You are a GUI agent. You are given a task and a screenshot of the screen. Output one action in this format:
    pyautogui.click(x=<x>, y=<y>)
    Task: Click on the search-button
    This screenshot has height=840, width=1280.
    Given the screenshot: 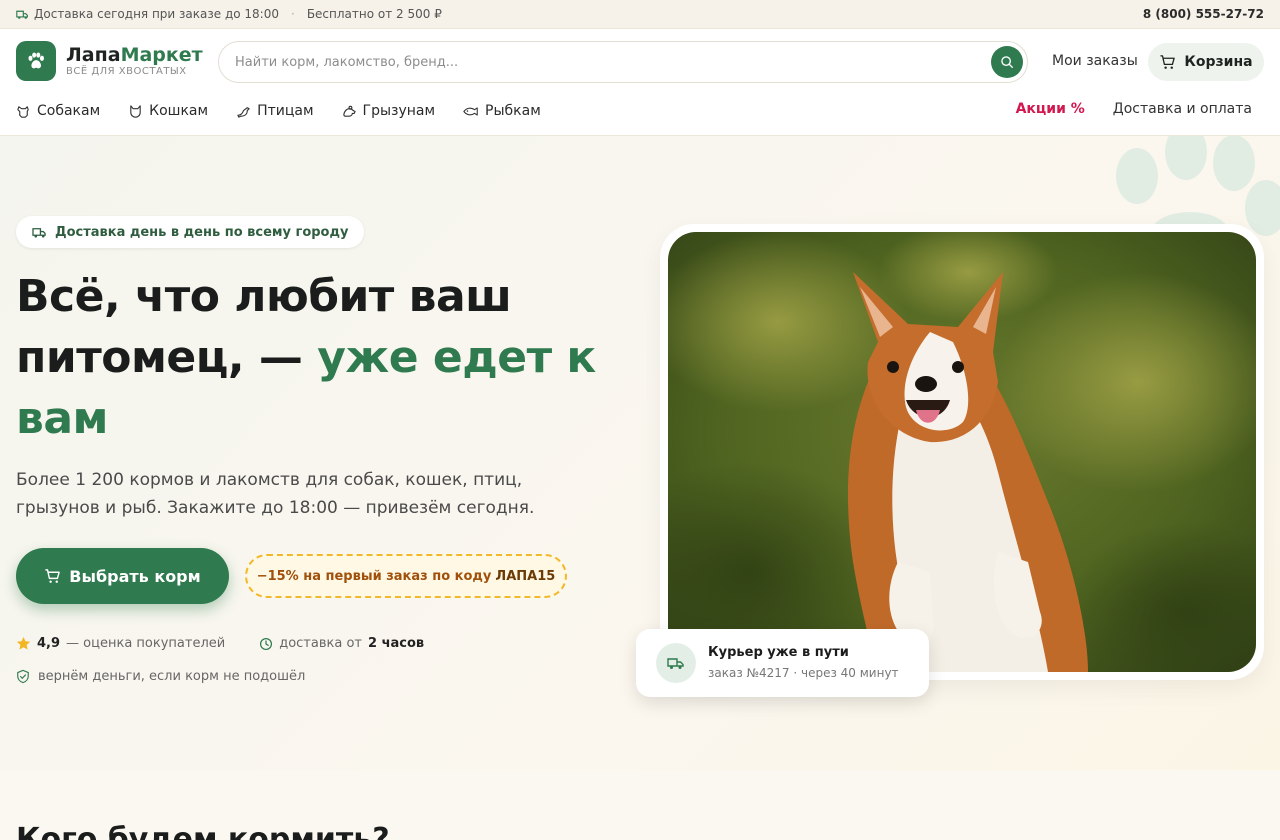 What is the action you would take?
    pyautogui.click(x=1007, y=62)
    